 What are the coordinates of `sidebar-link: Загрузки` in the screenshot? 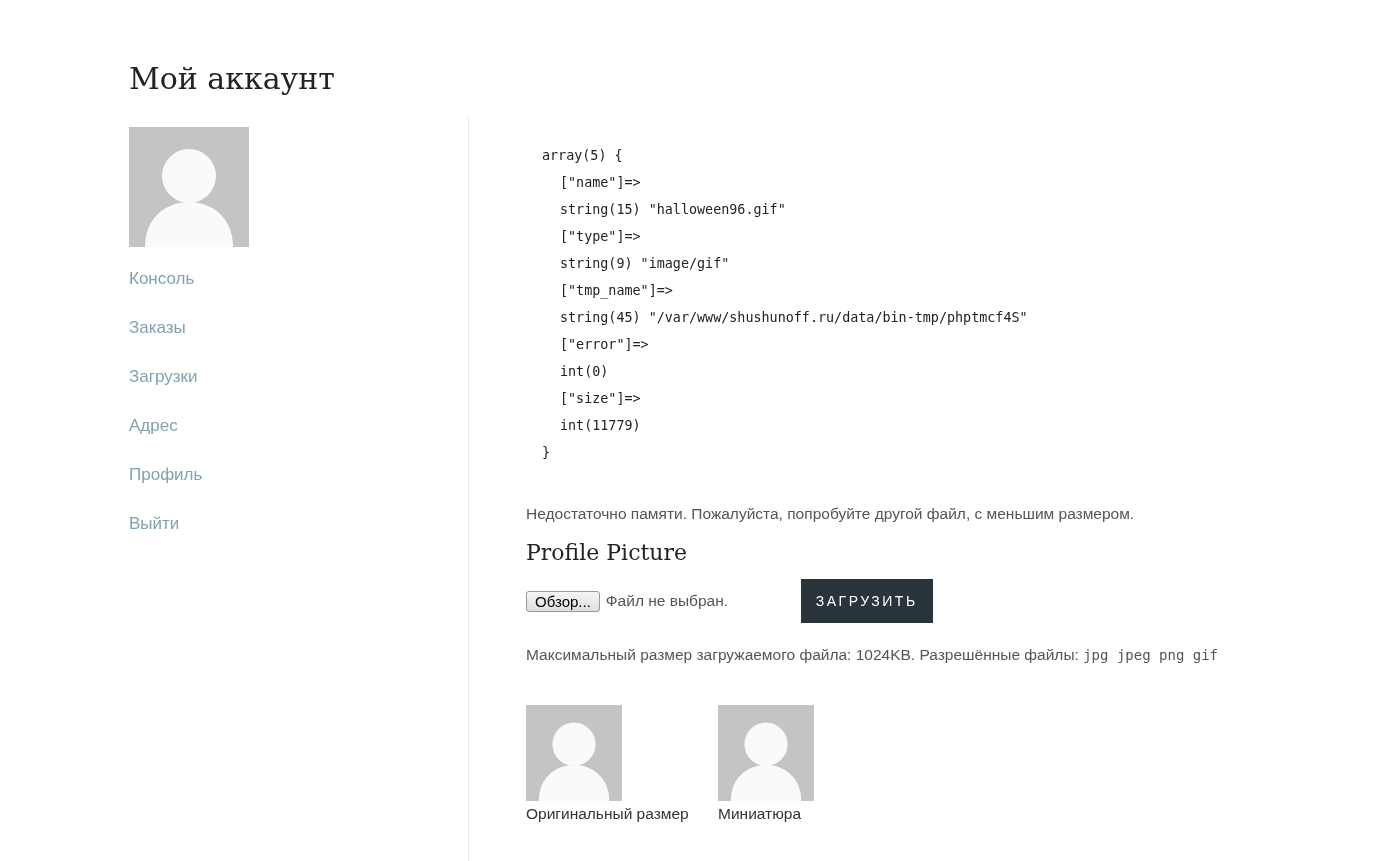 It's located at (163, 377).